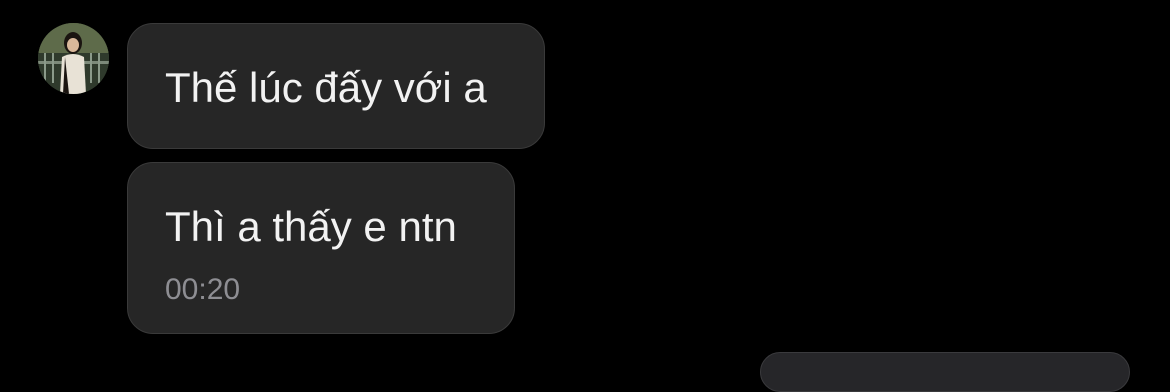  I want to click on sender-avatar, so click(73, 58).